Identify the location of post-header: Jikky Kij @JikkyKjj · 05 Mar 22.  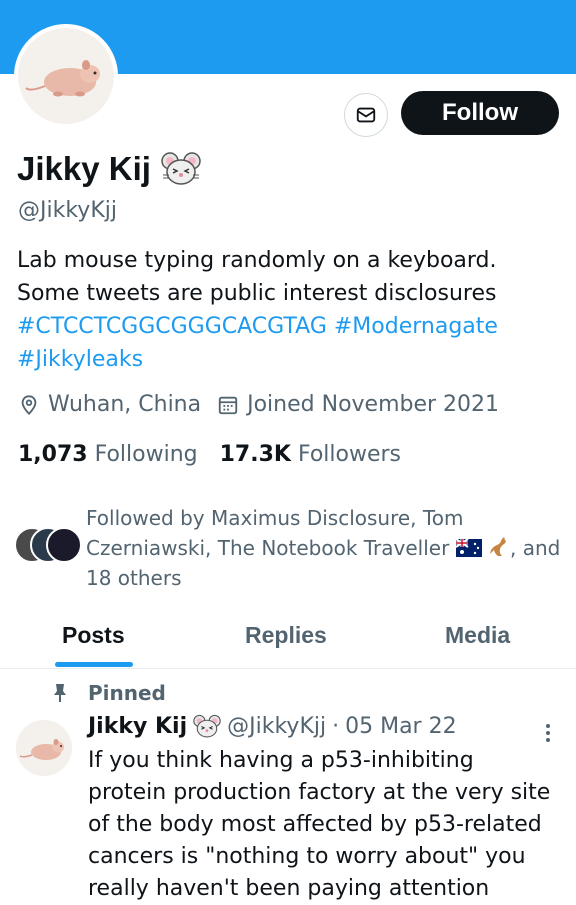
(272, 726).